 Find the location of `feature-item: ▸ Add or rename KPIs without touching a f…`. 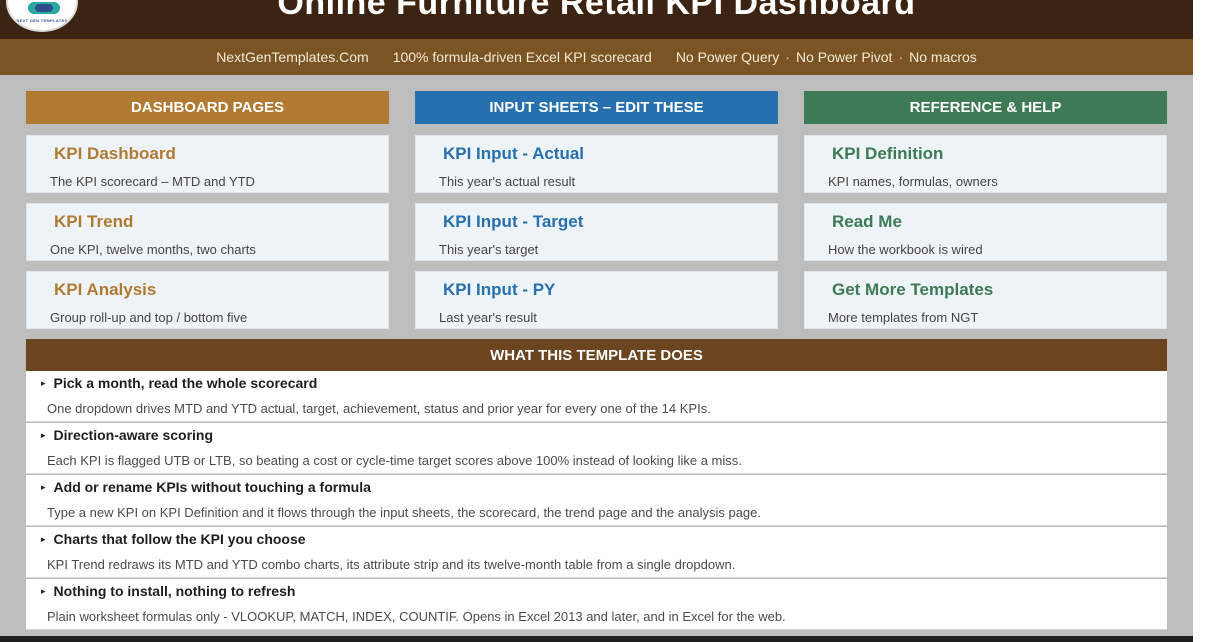

feature-item: ▸ Add or rename KPIs without touching a f… is located at coordinates (596, 500).